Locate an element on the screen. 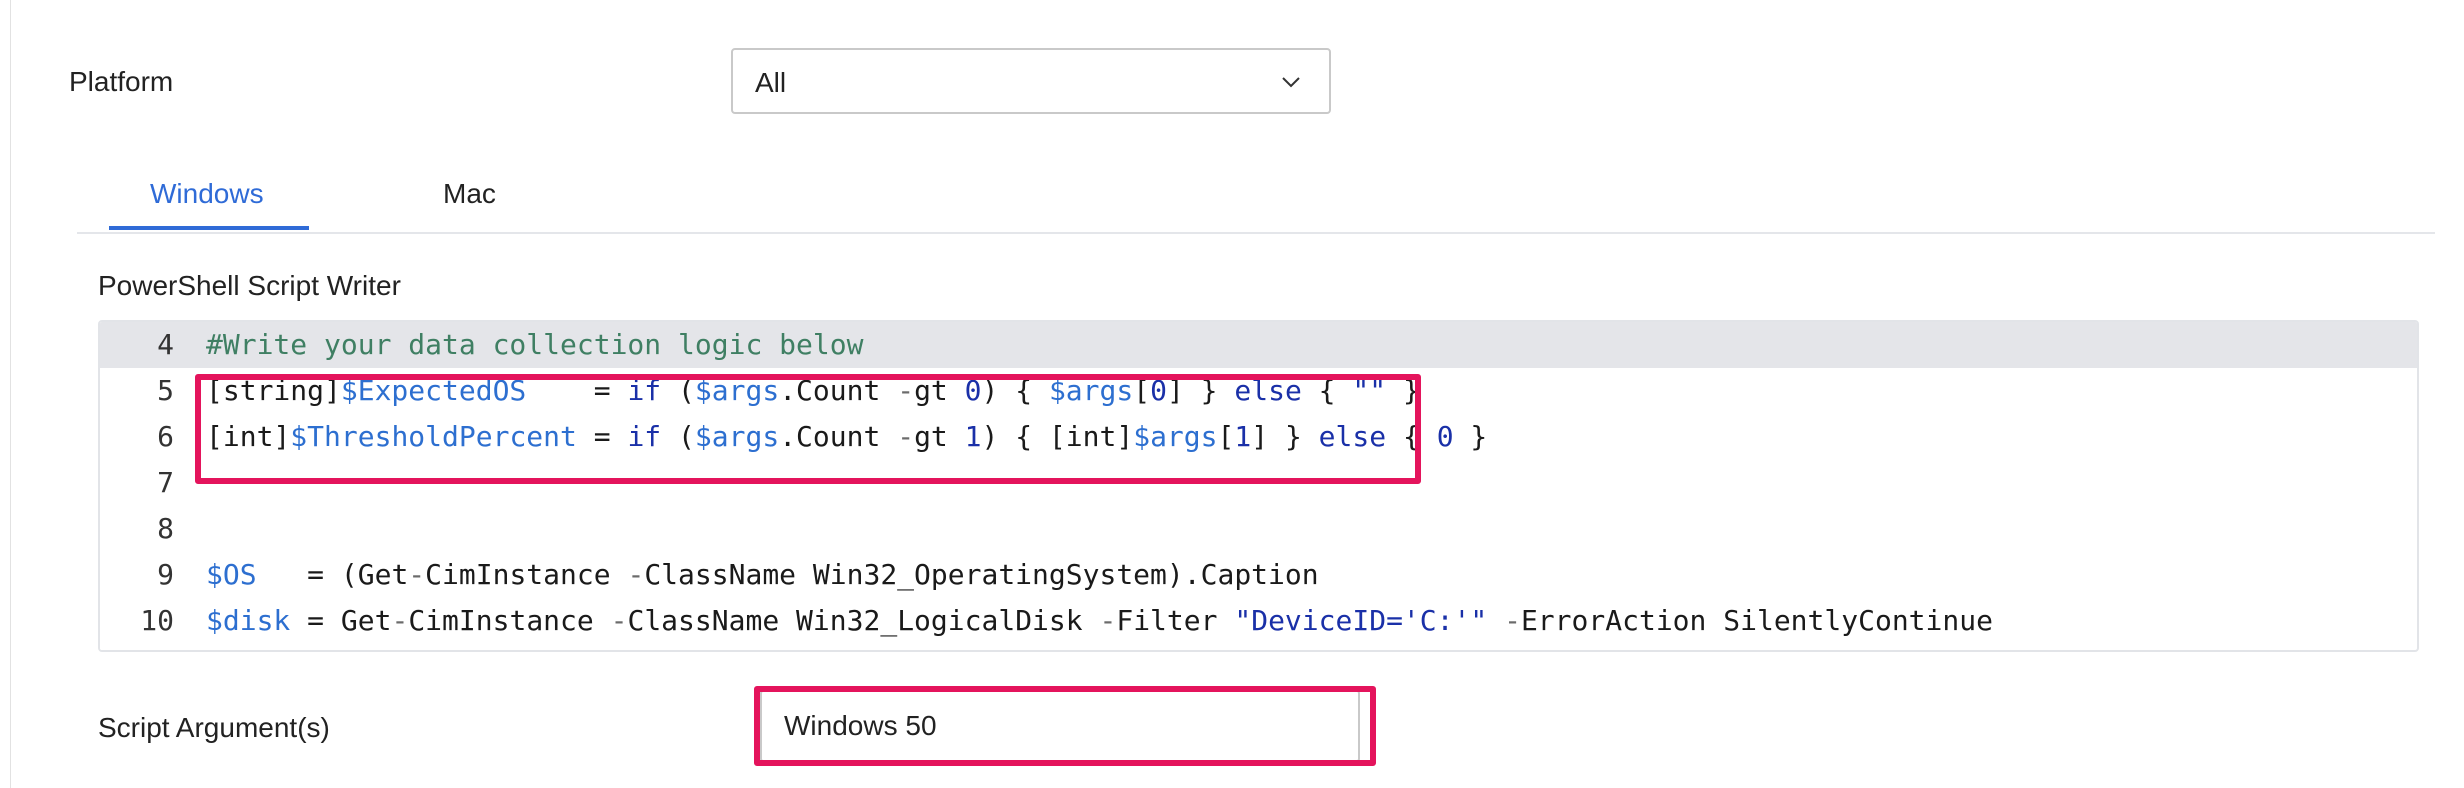  code-line: 8 is located at coordinates (1258, 529).